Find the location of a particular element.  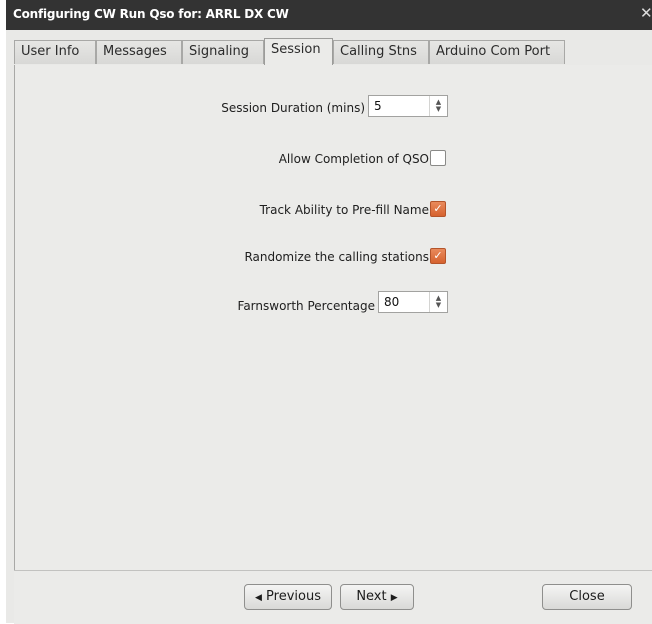

track-prefill-label: Track Ability to Pre-fill Name is located at coordinates (344, 210).